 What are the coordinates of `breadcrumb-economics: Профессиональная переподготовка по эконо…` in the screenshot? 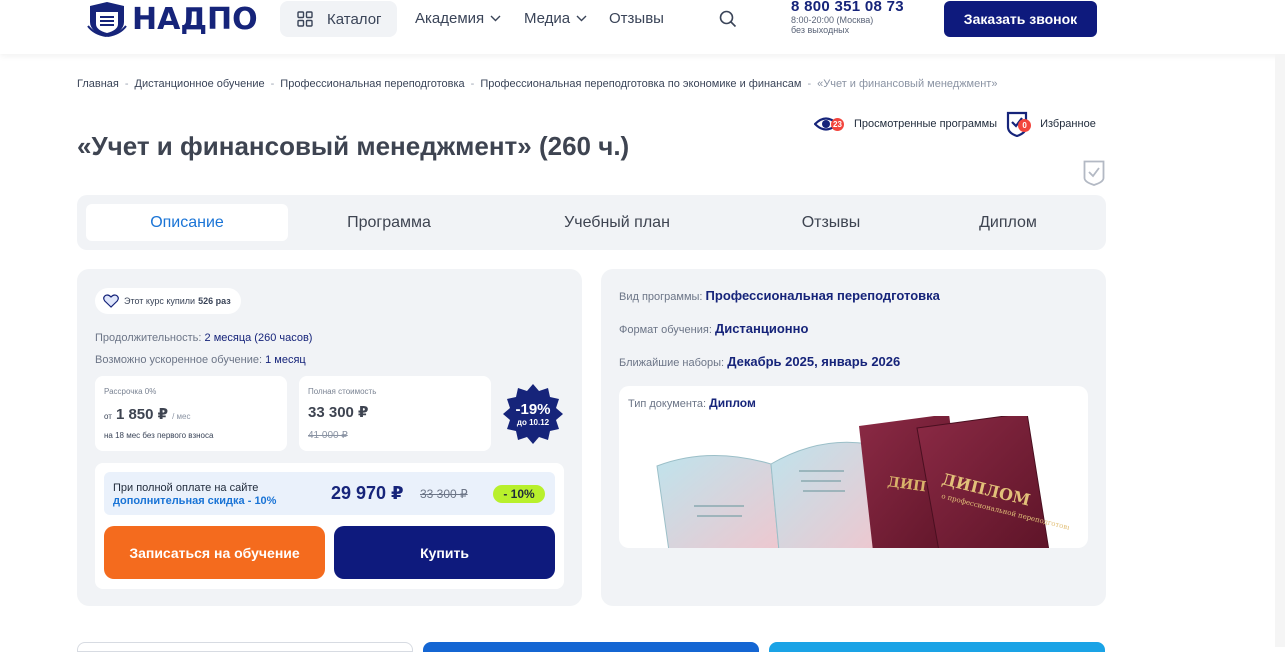 It's located at (640, 84).